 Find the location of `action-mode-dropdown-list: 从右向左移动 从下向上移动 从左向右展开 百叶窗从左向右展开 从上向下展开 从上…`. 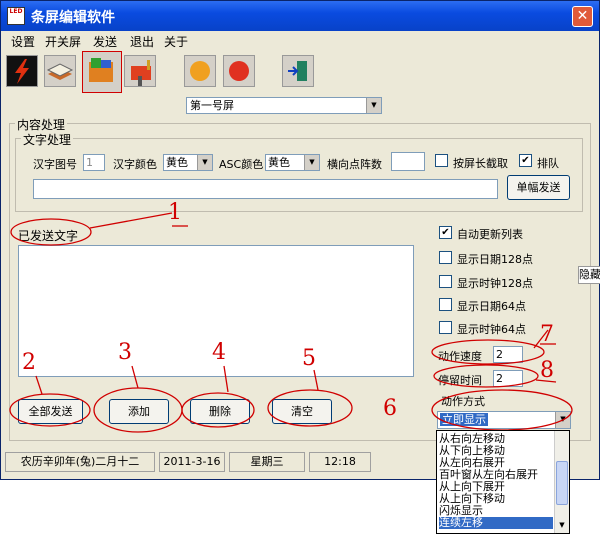

action-mode-dropdown-list: 从右向左移动 从下向上移动 从左向右展开 百叶窗从左向右展开 从上向下展开 从上… is located at coordinates (503, 482).